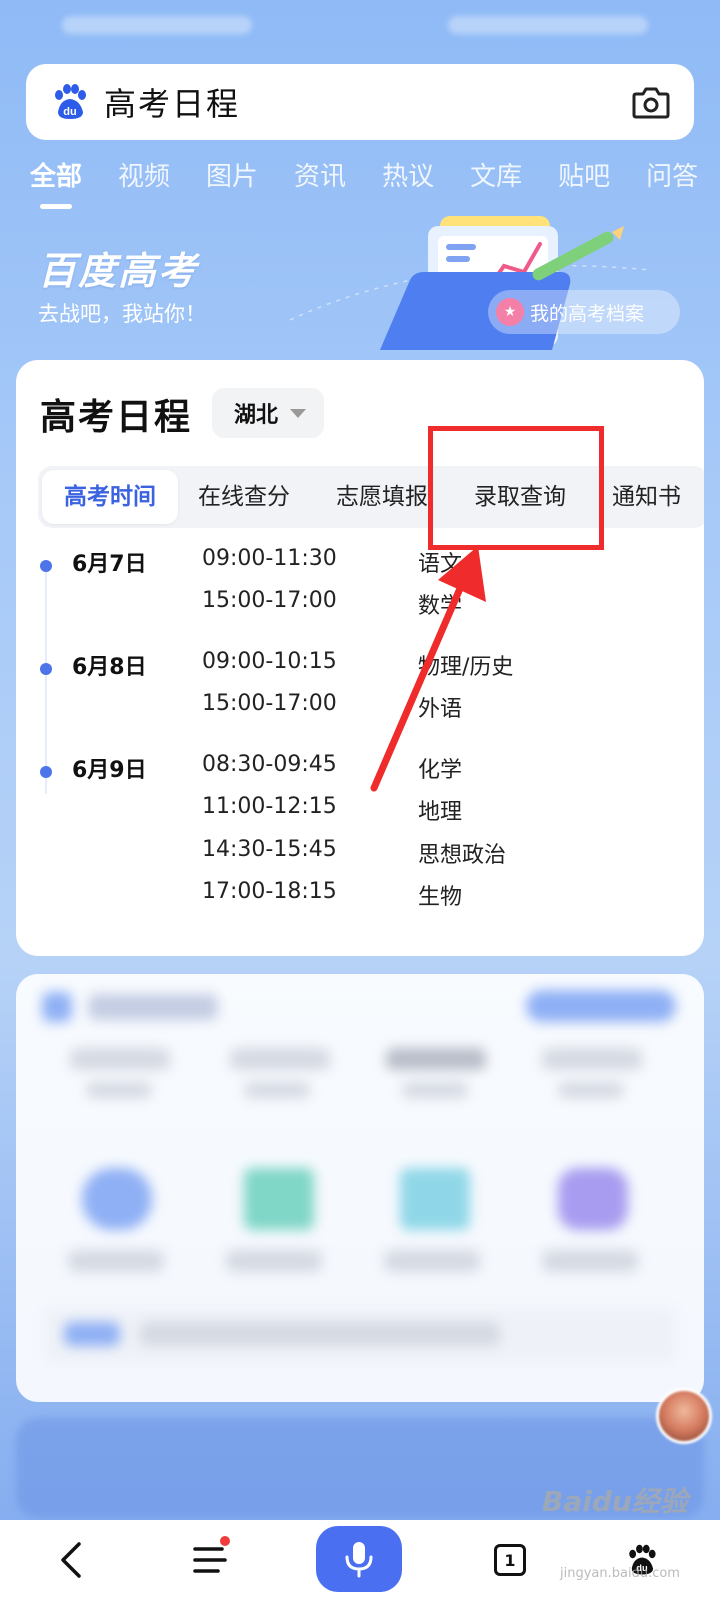 The image size is (720, 1600). Describe the element at coordinates (225, 1541) in the screenshot. I see `notification-dot` at that location.